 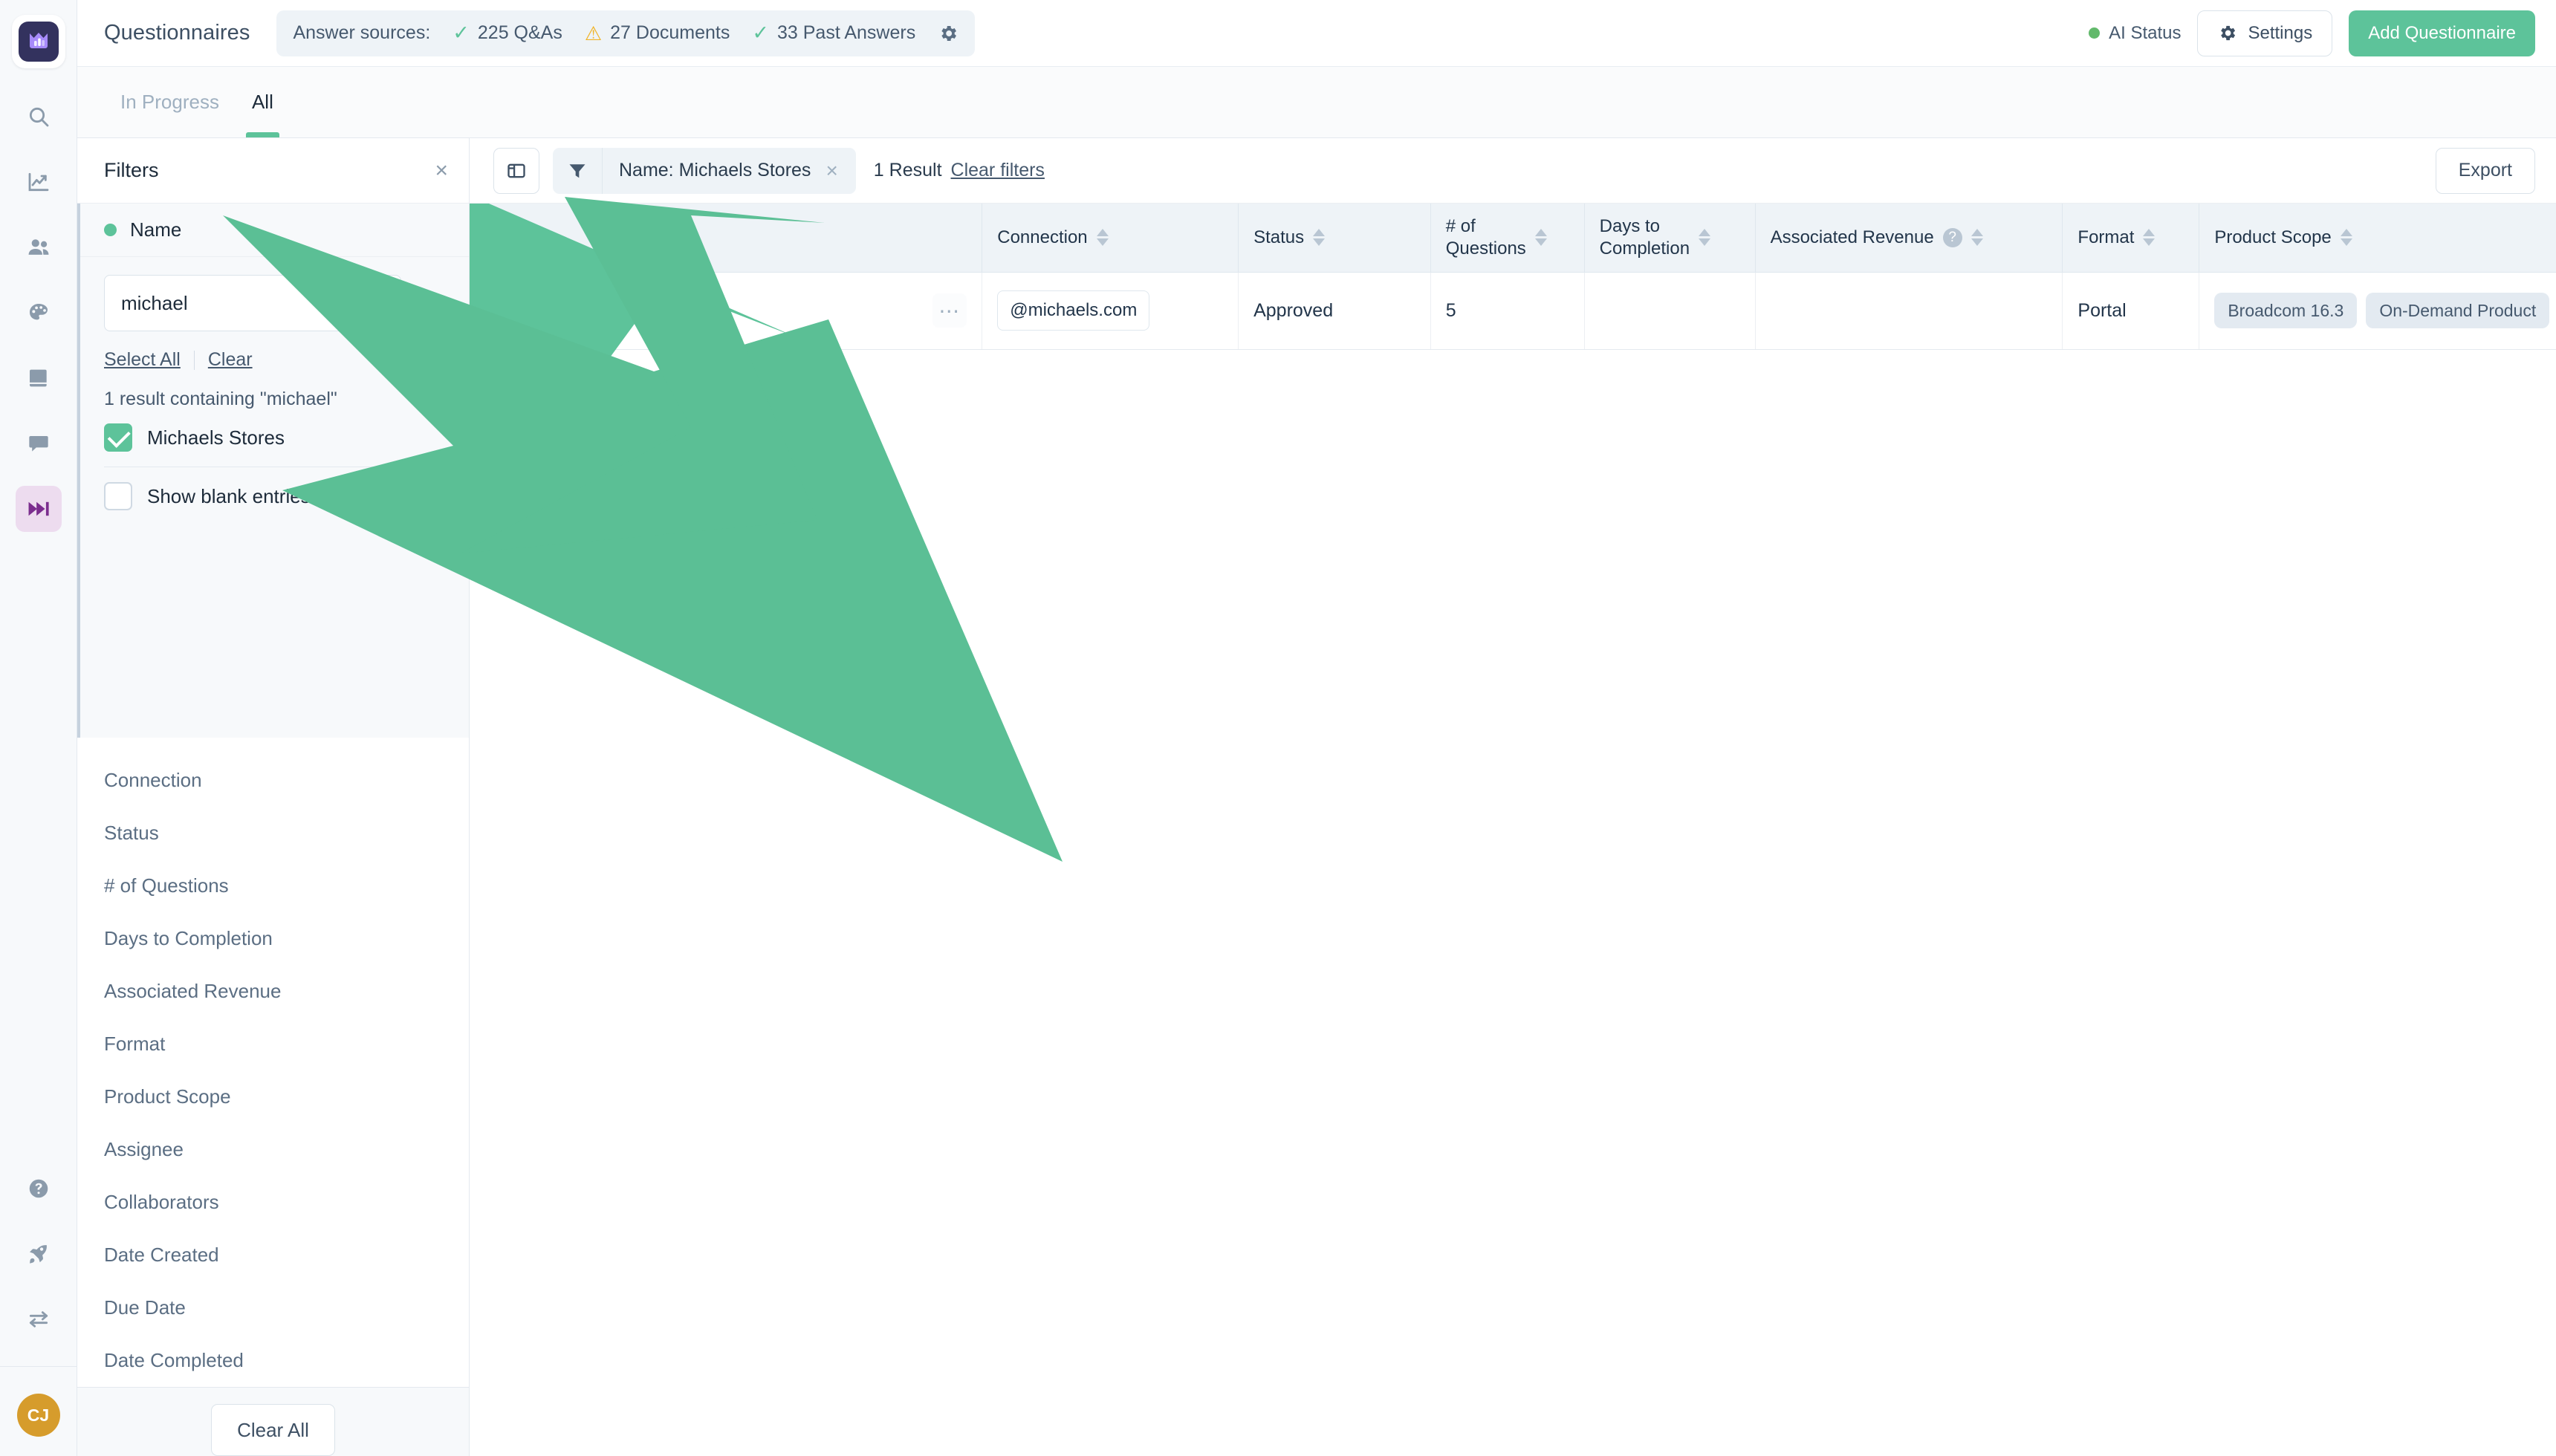 I want to click on filter-item-days-to-completion: Days to Completion, so click(x=273, y=939).